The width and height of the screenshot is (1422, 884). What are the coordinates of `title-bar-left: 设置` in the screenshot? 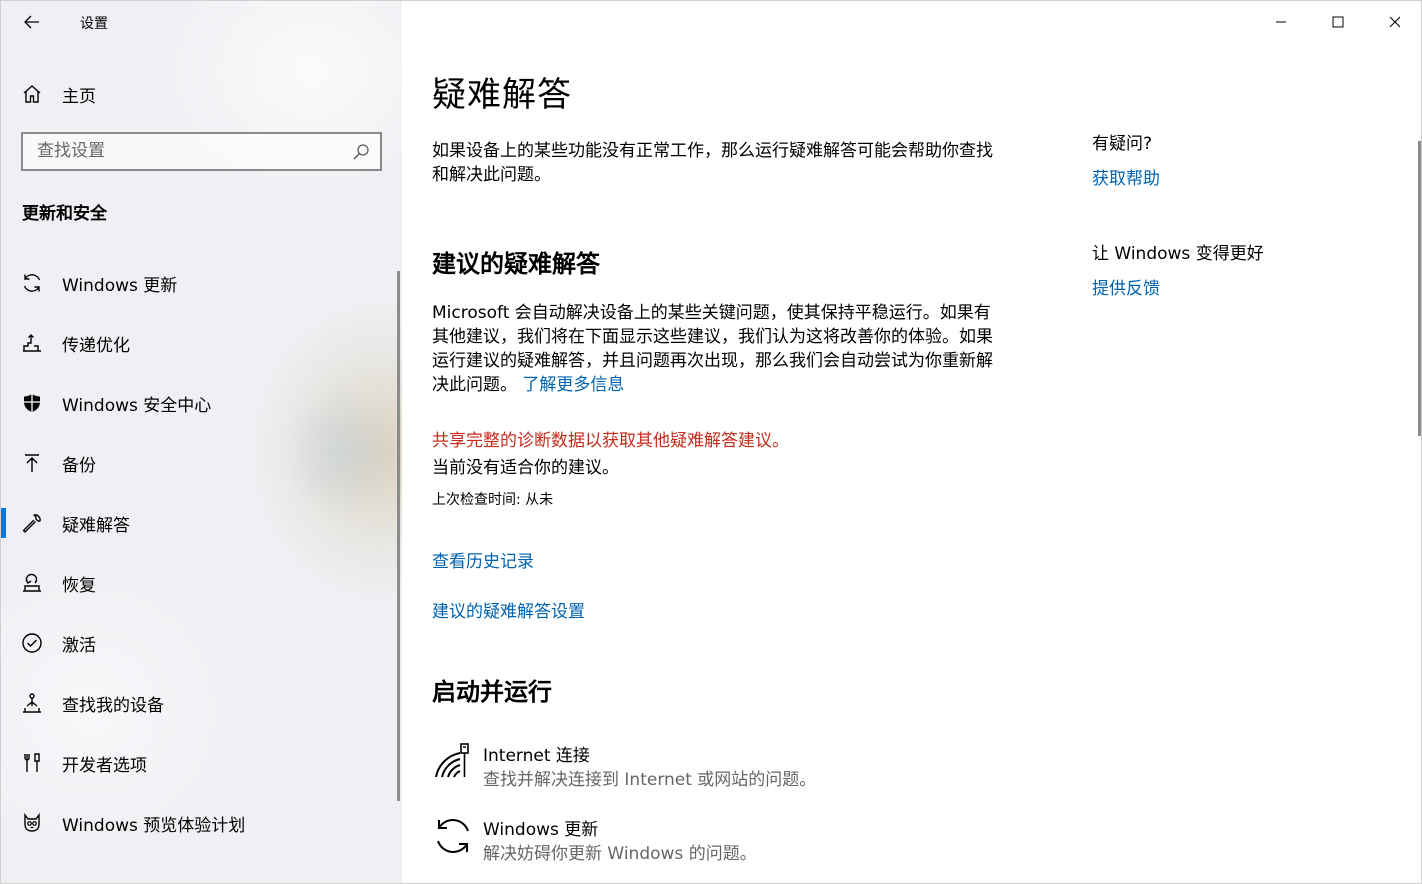 It's located at (201, 22).